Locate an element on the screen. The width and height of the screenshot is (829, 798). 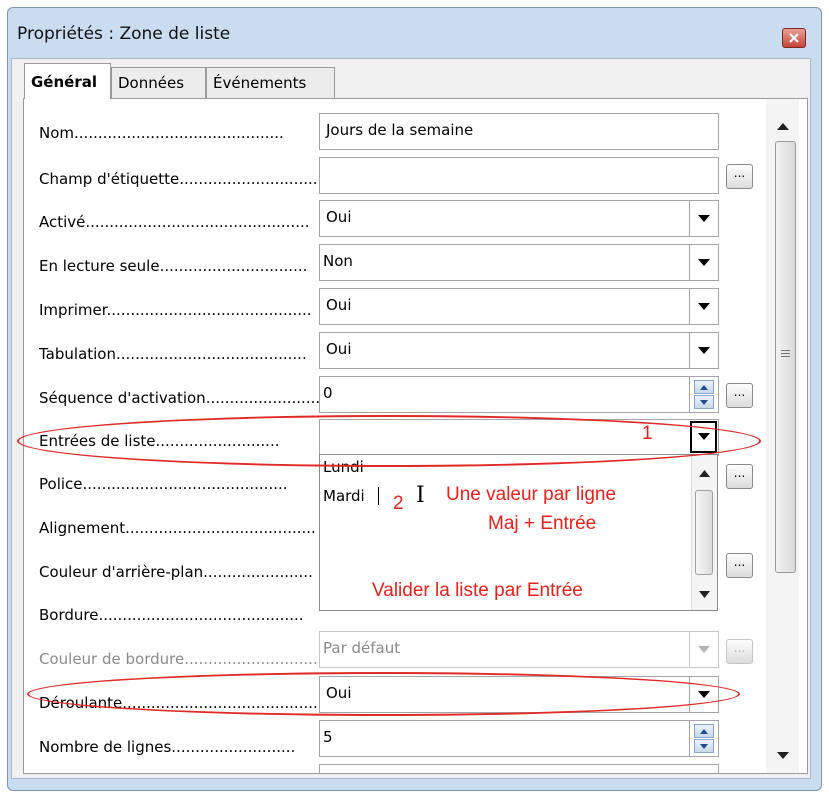
tab-general: Général is located at coordinates (67, 81).